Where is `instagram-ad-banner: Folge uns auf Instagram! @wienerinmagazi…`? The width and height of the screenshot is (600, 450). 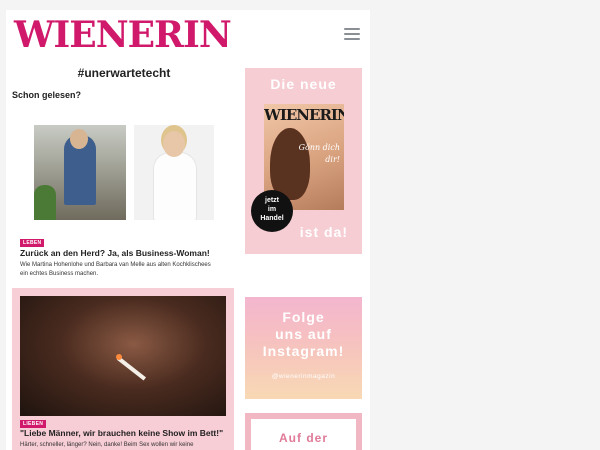 instagram-ad-banner: Folge uns auf Instagram! @wienerinmagazi… is located at coordinates (303, 348).